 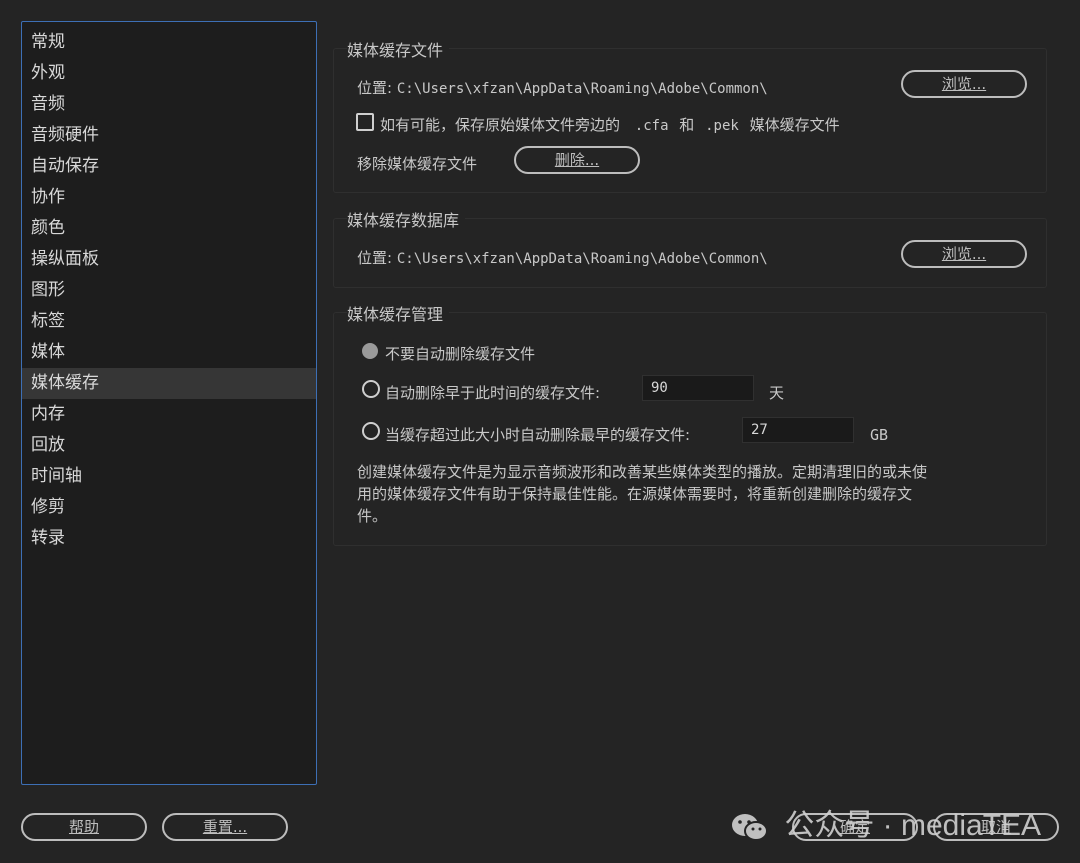 I want to click on older-than-days-input: 90, so click(x=698, y=388).